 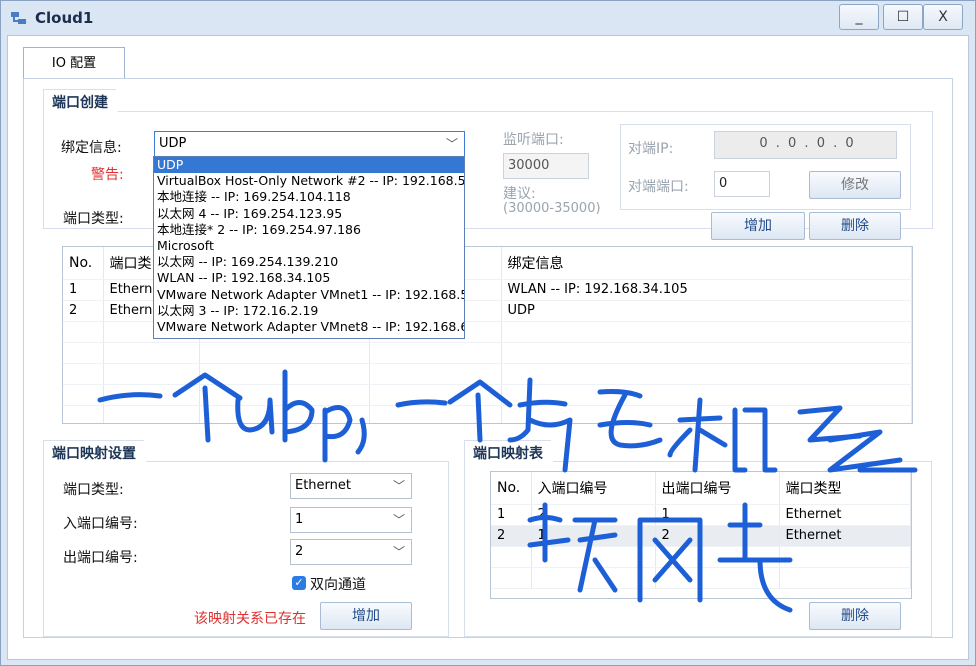 I want to click on map-port-type-select: Ethernet ﹀, so click(x=351, y=486).